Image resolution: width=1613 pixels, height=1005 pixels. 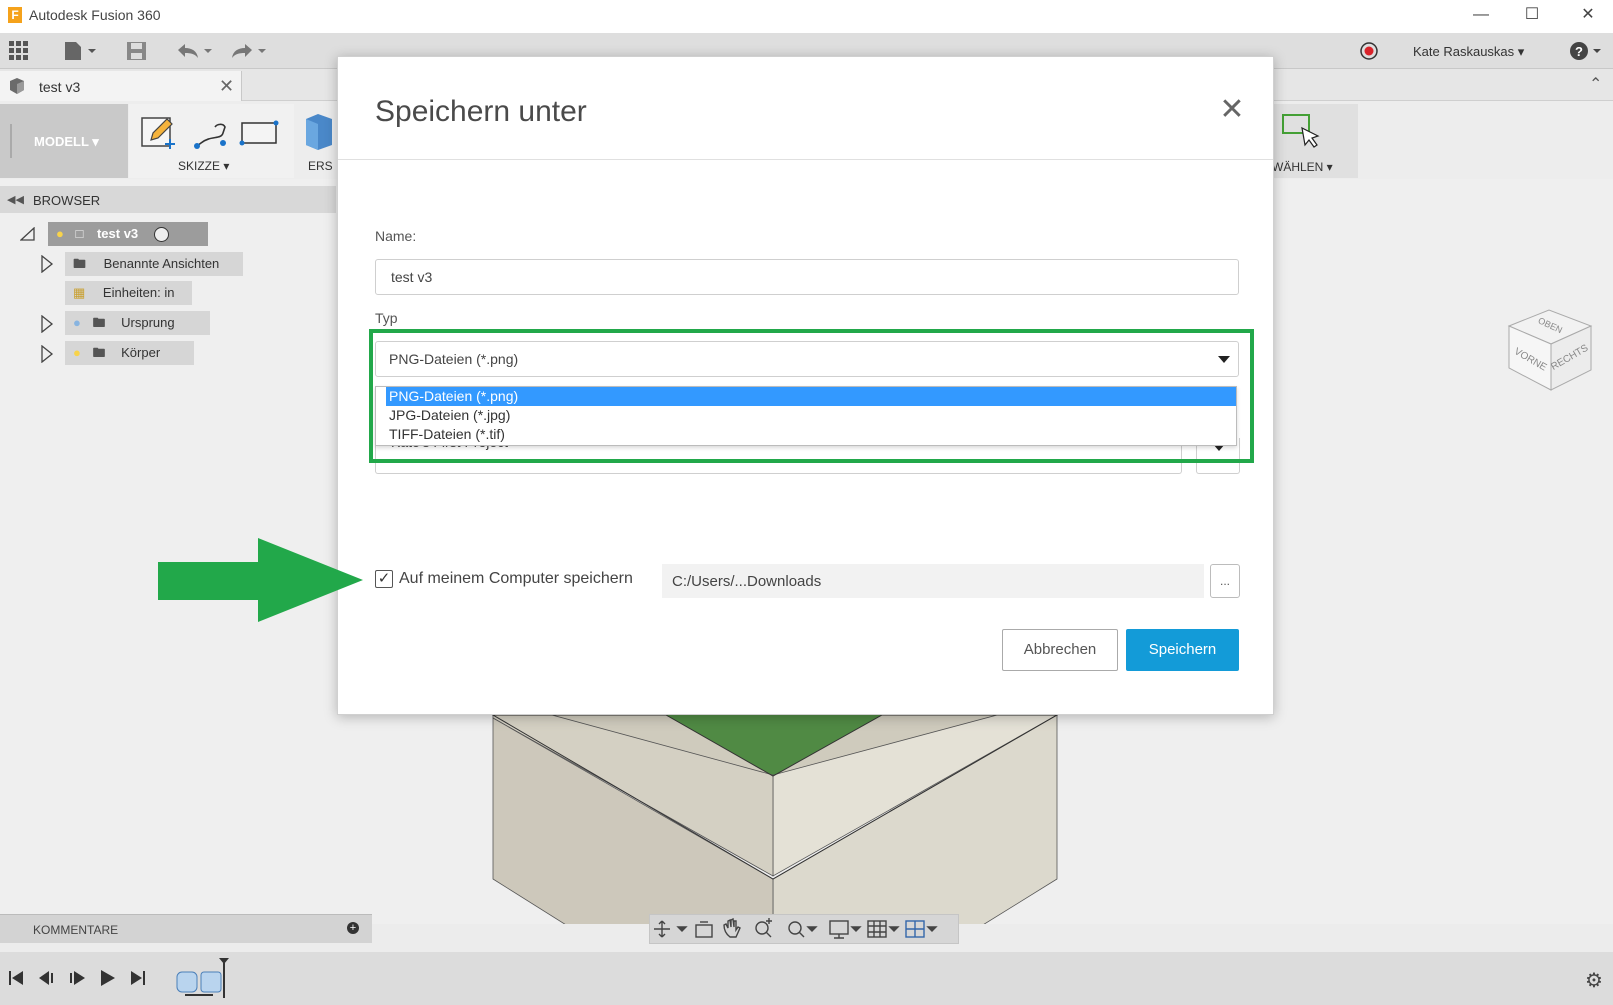 What do you see at coordinates (108, 979) in the screenshot?
I see `timeline-next-icon` at bounding box center [108, 979].